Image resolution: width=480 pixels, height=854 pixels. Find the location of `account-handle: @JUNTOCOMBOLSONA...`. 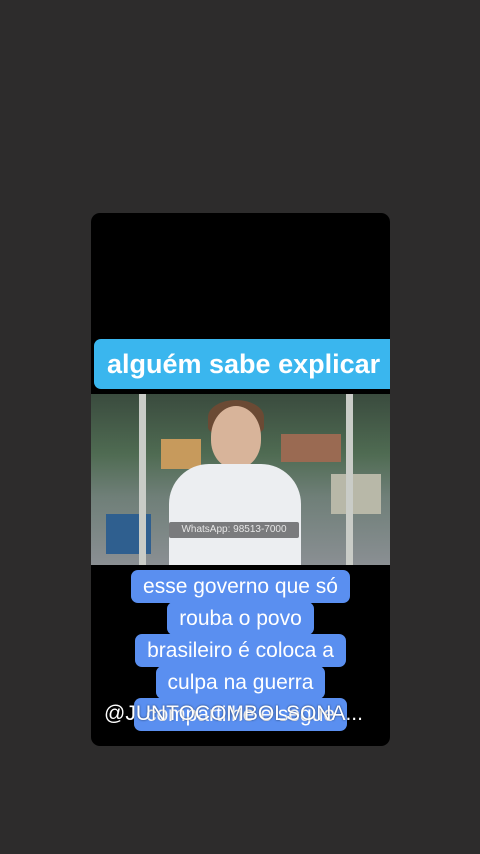

account-handle: @JUNTOCOMBOLSONA... is located at coordinates (242, 714).